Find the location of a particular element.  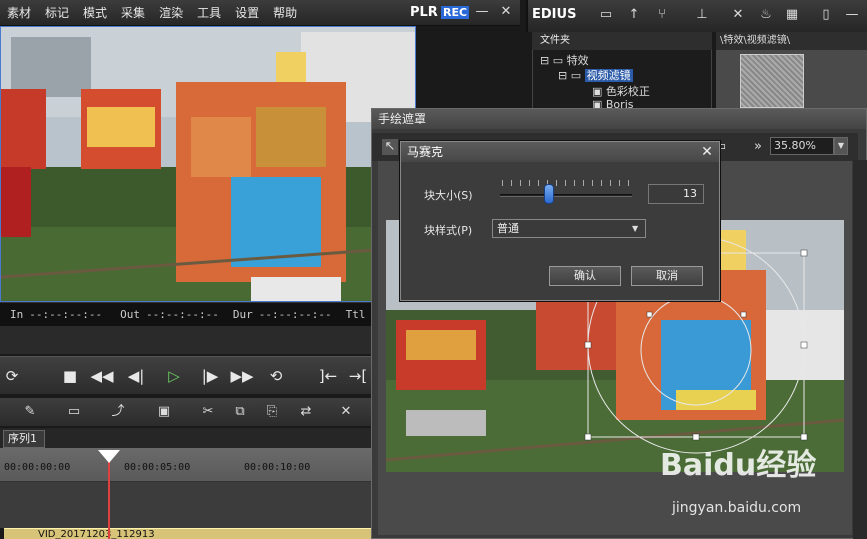

dur-timecode: --:--:--:-- is located at coordinates (295, 314).